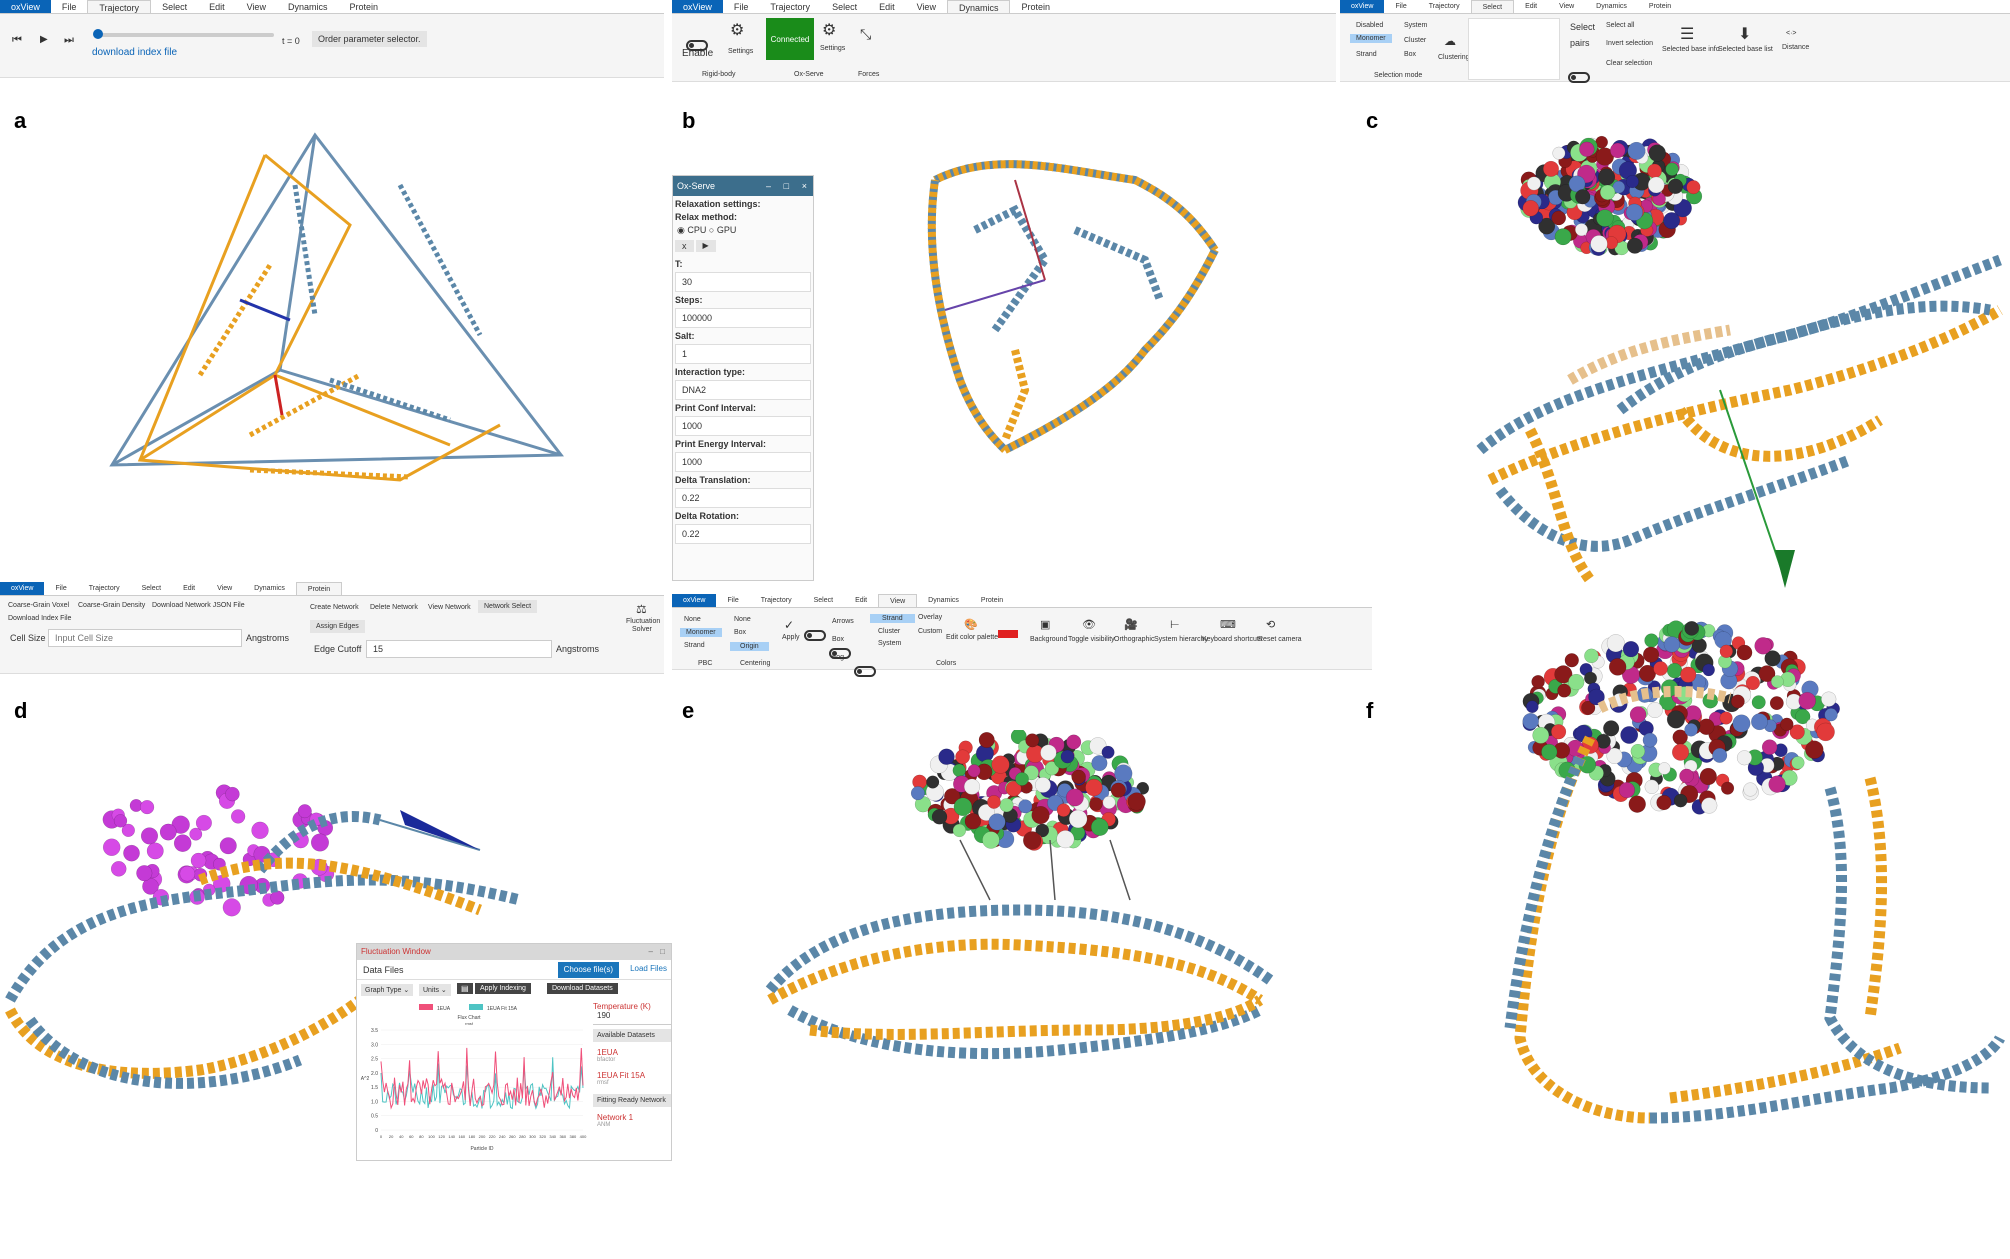 Image resolution: width=2010 pixels, height=1259 pixels. Describe the element at coordinates (701, 632) in the screenshot. I see `pbc-monomer: Monomer` at that location.